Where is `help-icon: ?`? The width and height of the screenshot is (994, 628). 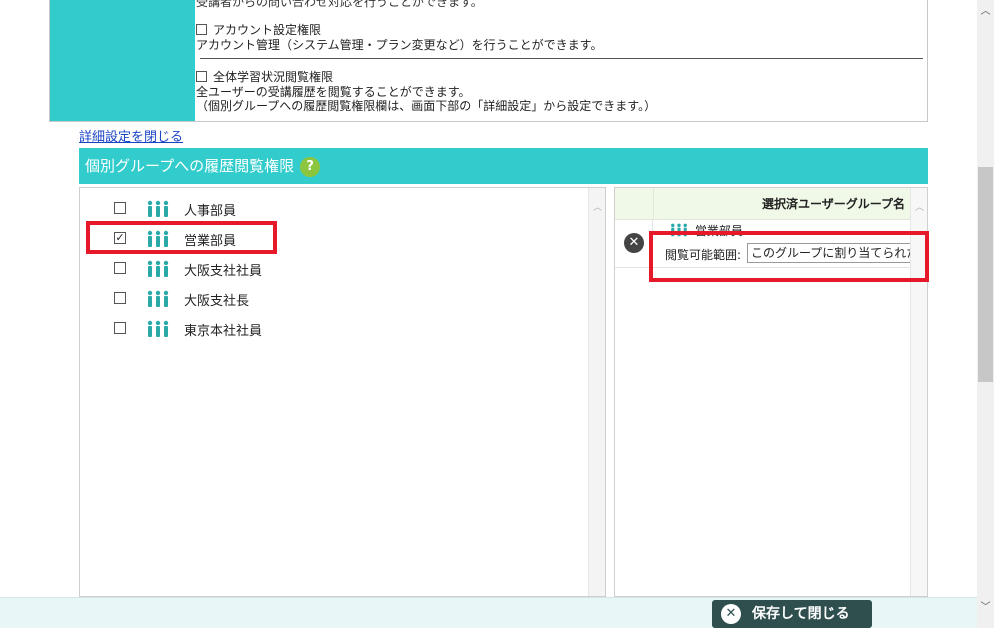
help-icon: ? is located at coordinates (310, 167).